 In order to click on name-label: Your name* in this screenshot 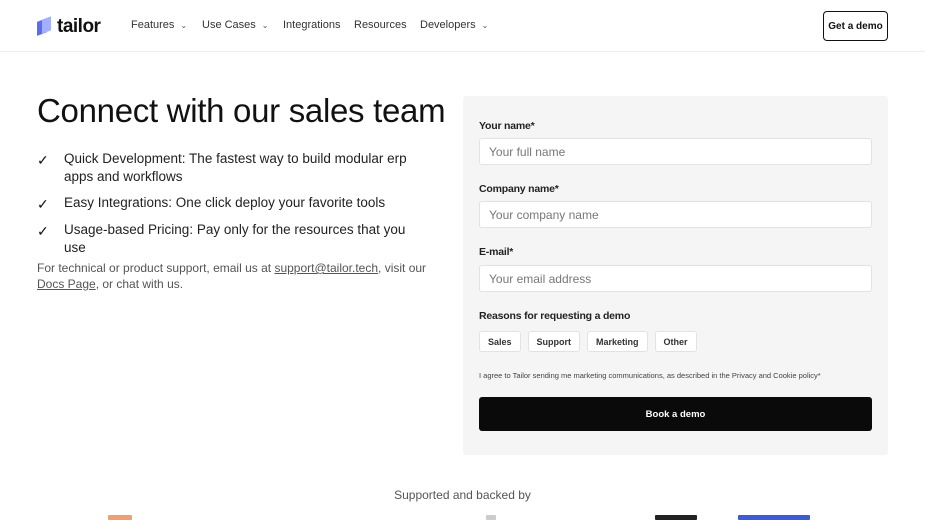, I will do `click(507, 126)`.